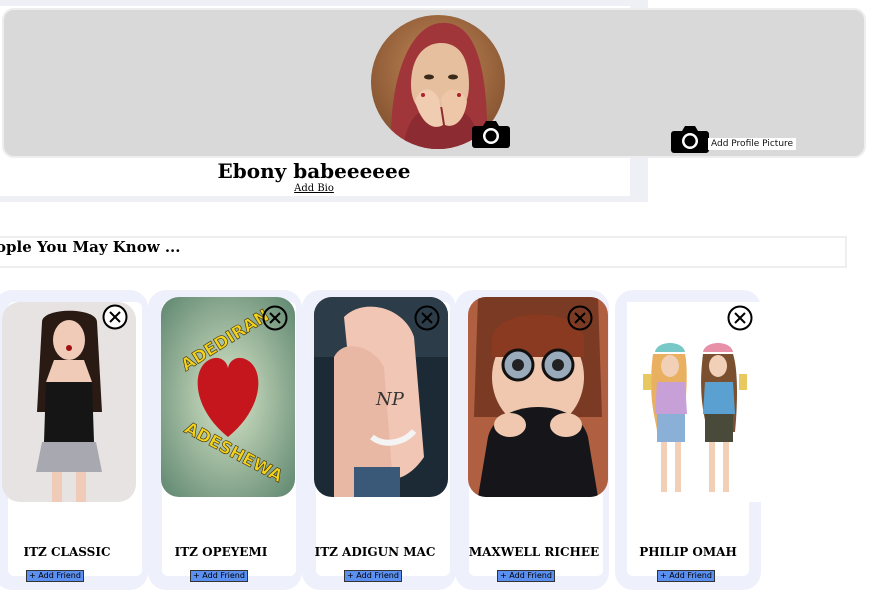 The height and width of the screenshot is (611, 876). I want to click on suggestion-name: MAXWELL RICHEE, so click(534, 552).